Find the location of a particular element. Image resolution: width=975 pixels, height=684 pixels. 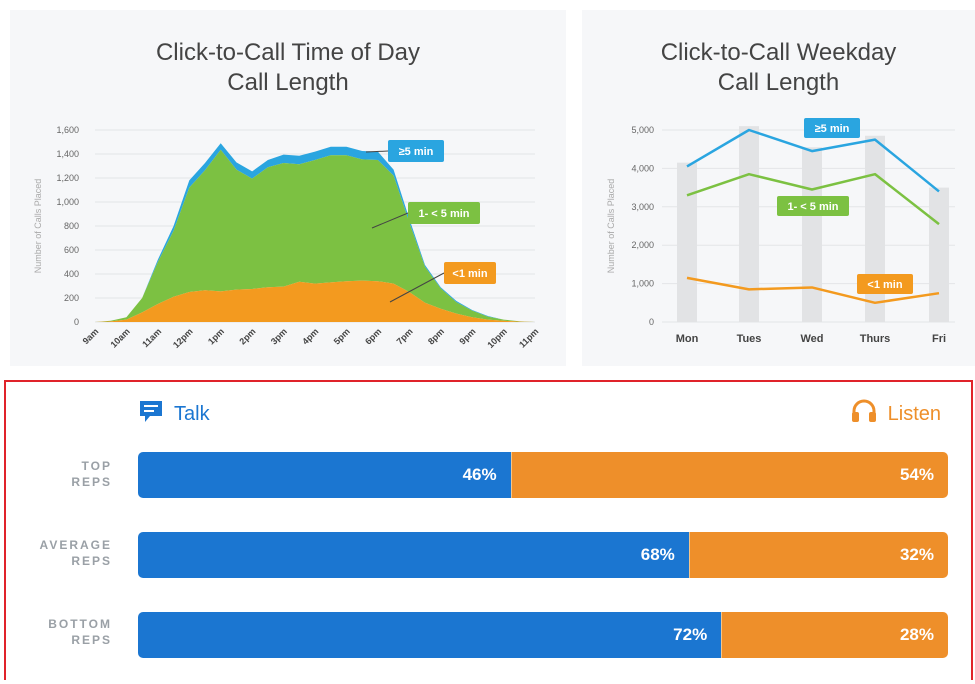

bar-segment-talk: 46% is located at coordinates (324, 475).